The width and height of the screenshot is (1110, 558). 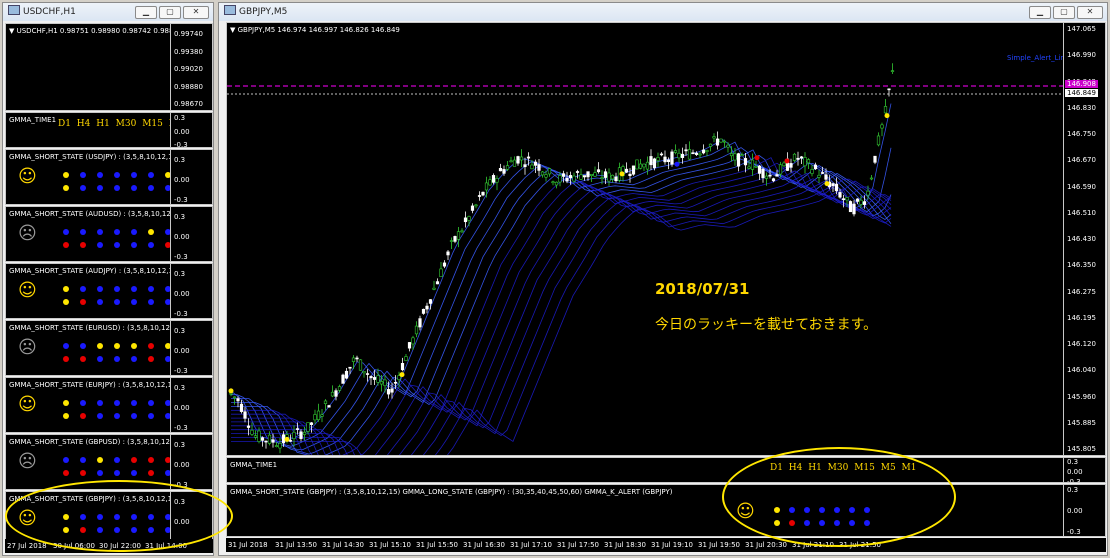 What do you see at coordinates (13, 31) in the screenshot?
I see `dropdown-arrow-icon: ▼` at bounding box center [13, 31].